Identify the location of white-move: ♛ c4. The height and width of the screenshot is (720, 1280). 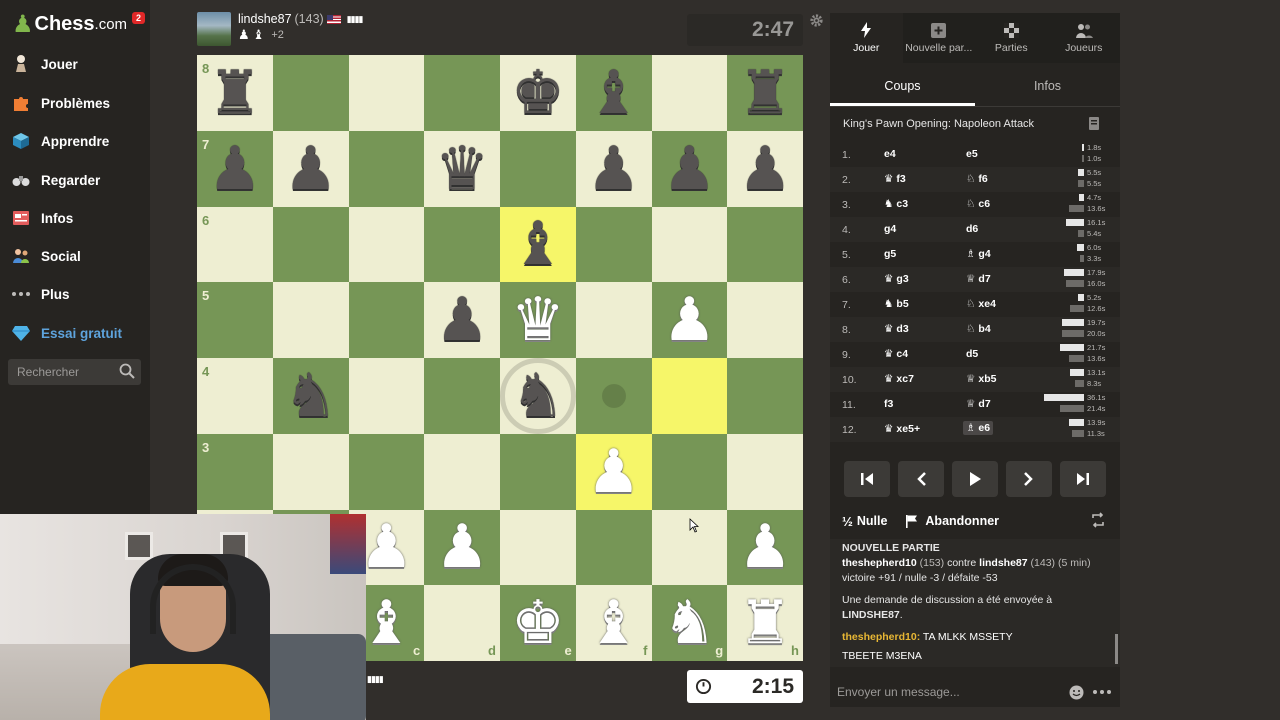
(896, 354).